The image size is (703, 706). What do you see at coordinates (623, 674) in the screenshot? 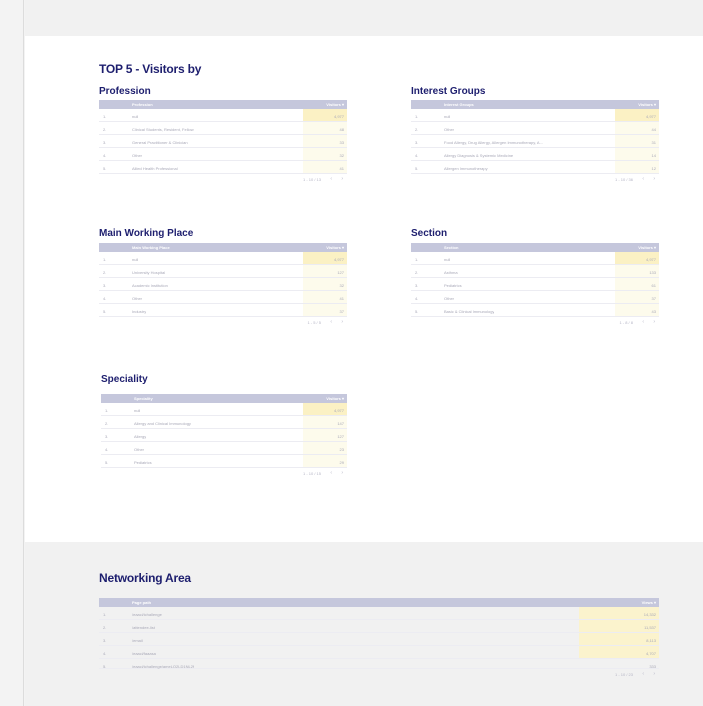
I see `pagination-range: 1 - 10 / 23` at bounding box center [623, 674].